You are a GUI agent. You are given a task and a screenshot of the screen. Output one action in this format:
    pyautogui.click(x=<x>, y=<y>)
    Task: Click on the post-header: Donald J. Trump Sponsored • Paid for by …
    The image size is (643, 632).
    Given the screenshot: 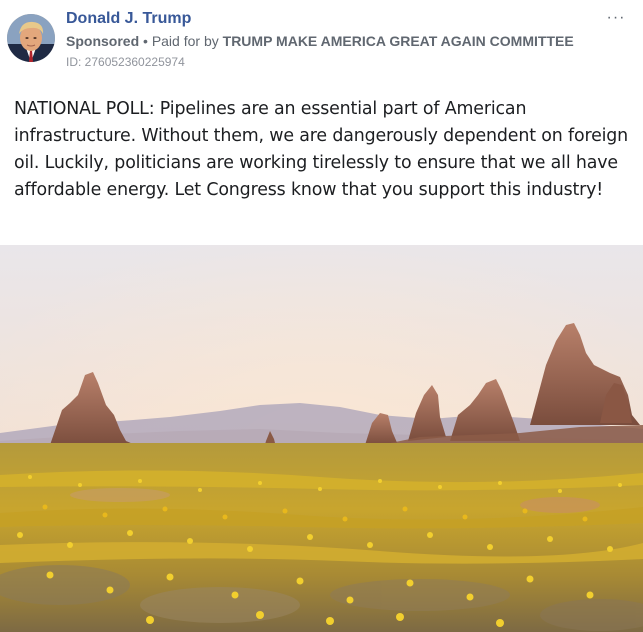 What is the action you would take?
    pyautogui.click(x=321, y=40)
    